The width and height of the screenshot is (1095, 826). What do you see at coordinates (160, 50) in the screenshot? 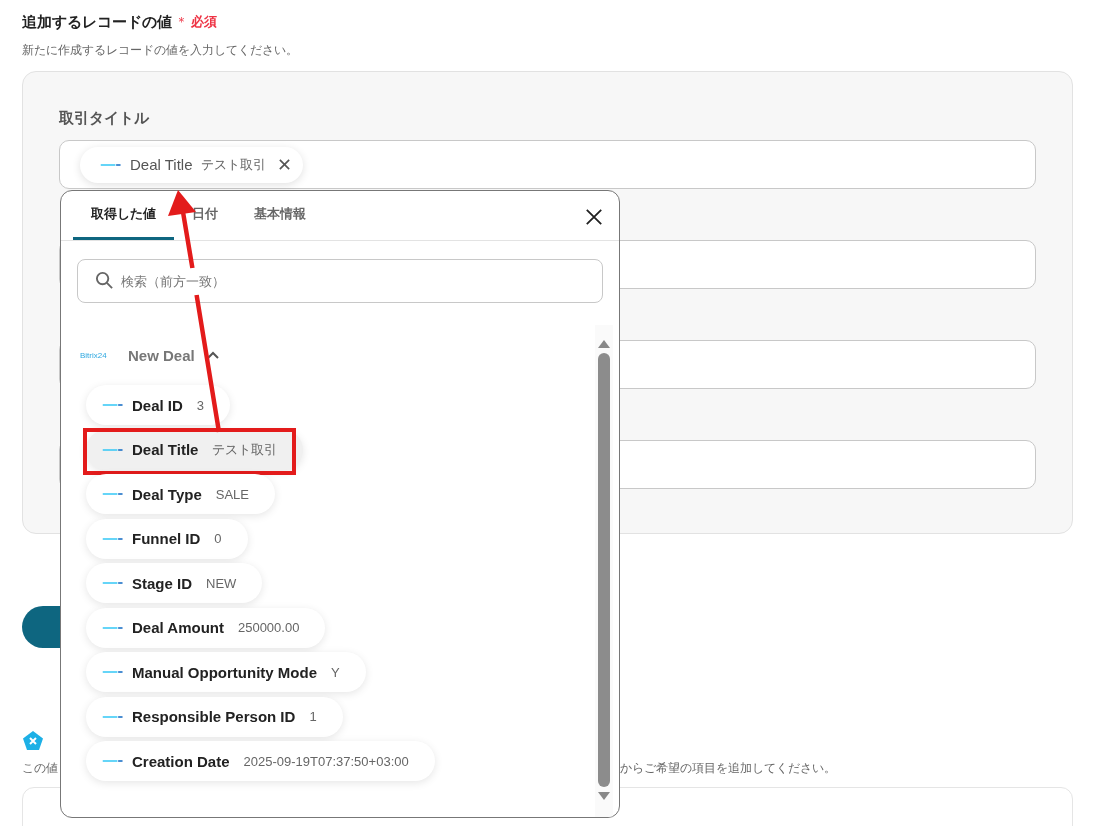
I see `section-description: 新たに作成するレコードの値を入力してください。` at bounding box center [160, 50].